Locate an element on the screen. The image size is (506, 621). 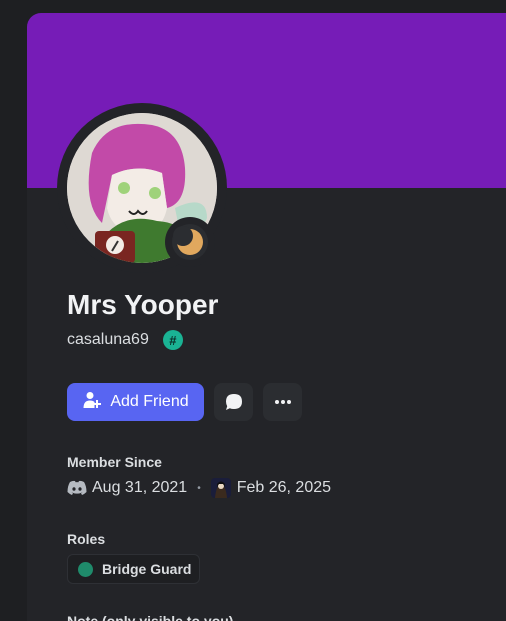
hashtag-badge-icon: # is located at coordinates (172, 340).